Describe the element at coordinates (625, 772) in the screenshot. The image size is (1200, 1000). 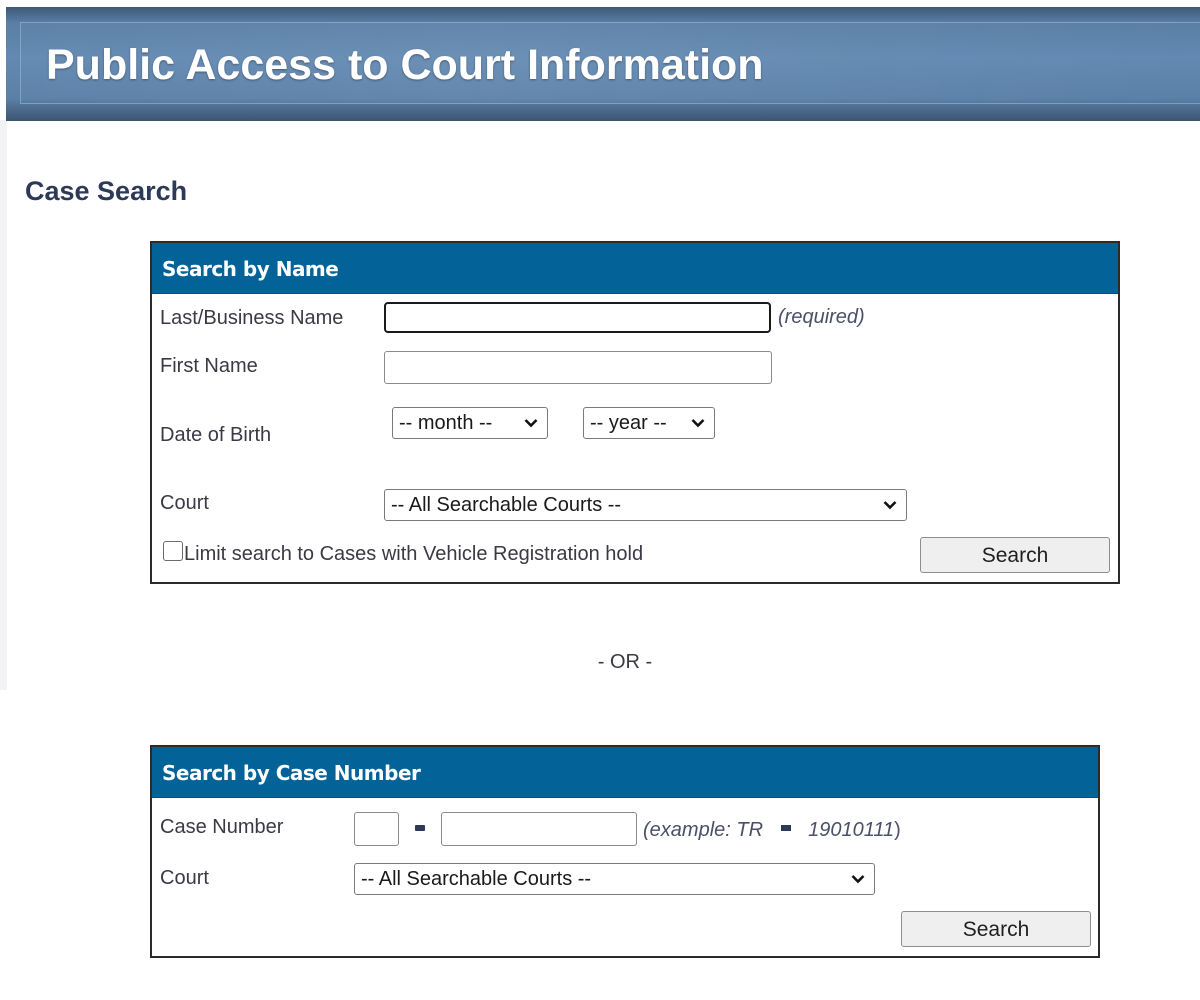
I see `search-by-case-header: Search by Case Number` at that location.